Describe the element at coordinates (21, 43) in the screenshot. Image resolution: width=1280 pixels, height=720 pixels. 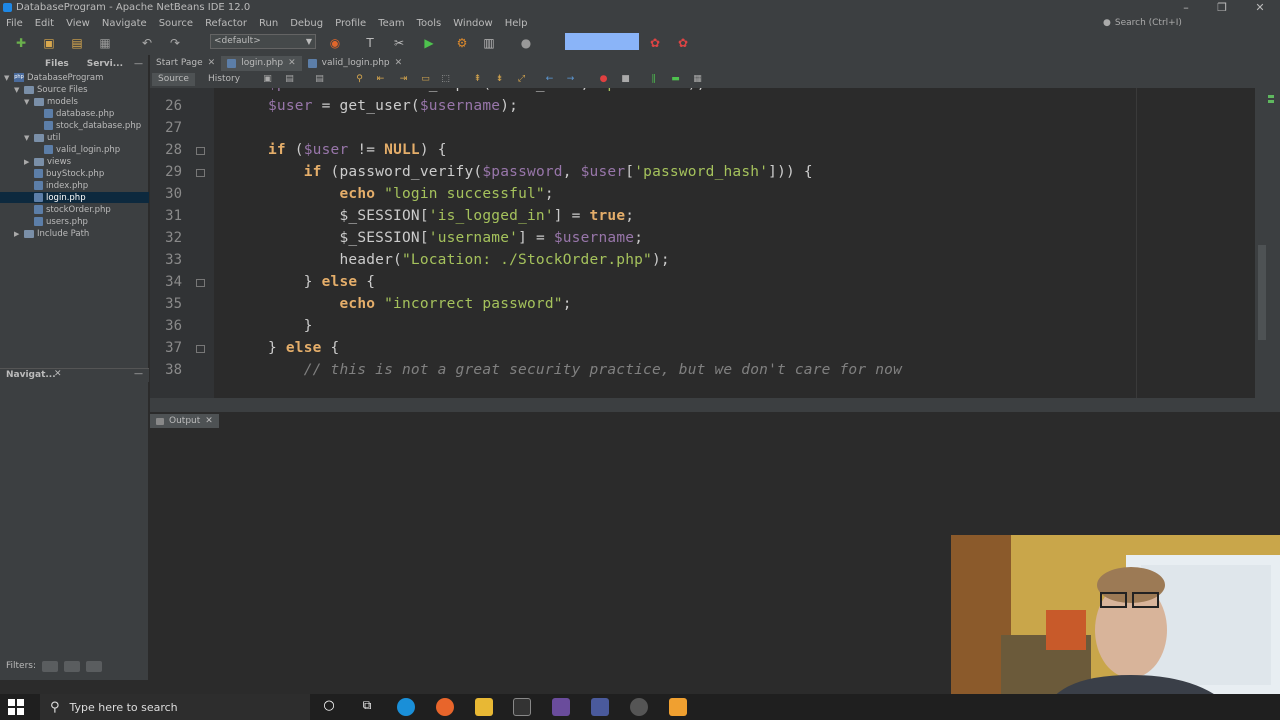
I see `new-file-icon: ✚` at that location.